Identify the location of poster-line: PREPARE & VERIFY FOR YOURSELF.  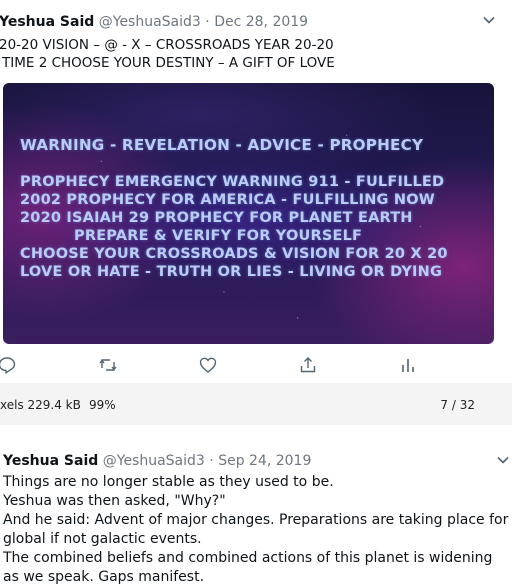
(218, 236).